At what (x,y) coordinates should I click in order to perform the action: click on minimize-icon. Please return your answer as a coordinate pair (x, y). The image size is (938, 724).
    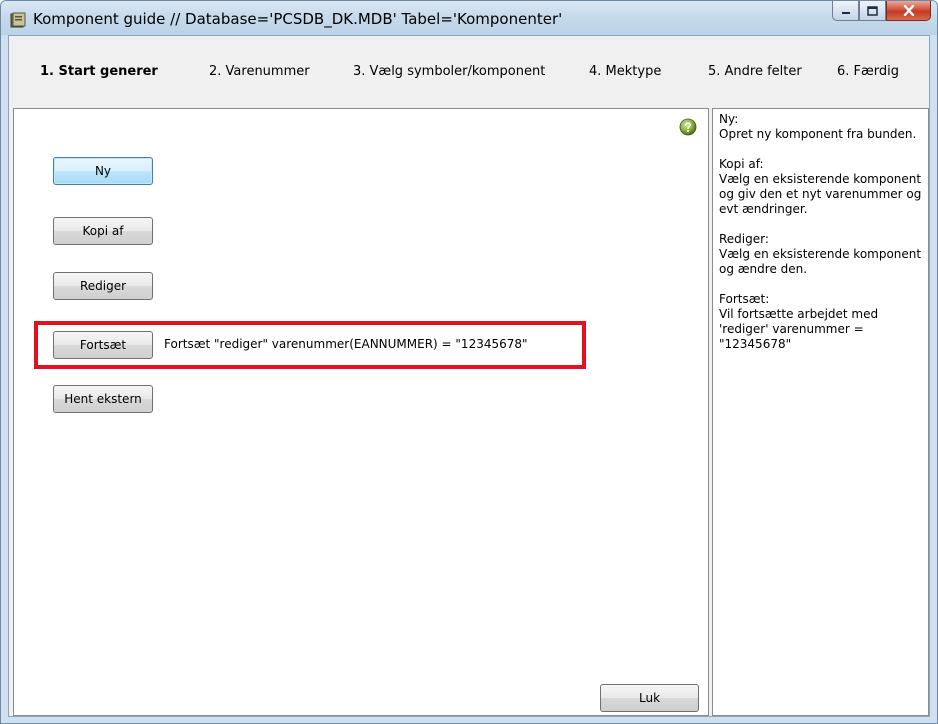
    Looking at the image, I should click on (845, 12).